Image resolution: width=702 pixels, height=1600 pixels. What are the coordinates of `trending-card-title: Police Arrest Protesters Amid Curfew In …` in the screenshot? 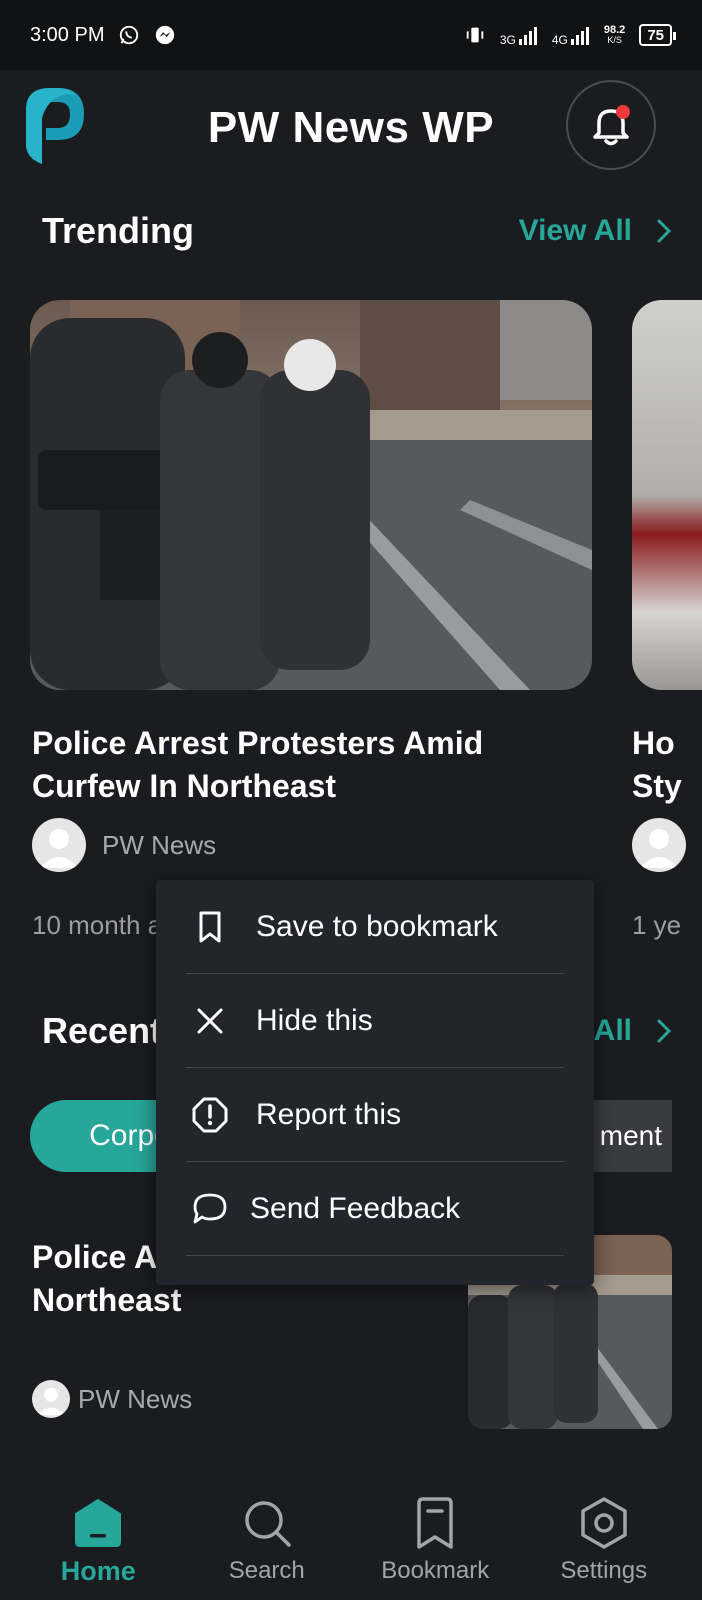 It's located at (292, 765).